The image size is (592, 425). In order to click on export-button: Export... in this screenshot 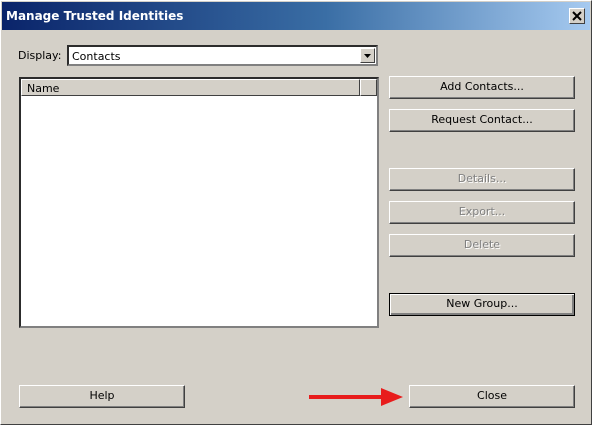, I will do `click(482, 212)`.